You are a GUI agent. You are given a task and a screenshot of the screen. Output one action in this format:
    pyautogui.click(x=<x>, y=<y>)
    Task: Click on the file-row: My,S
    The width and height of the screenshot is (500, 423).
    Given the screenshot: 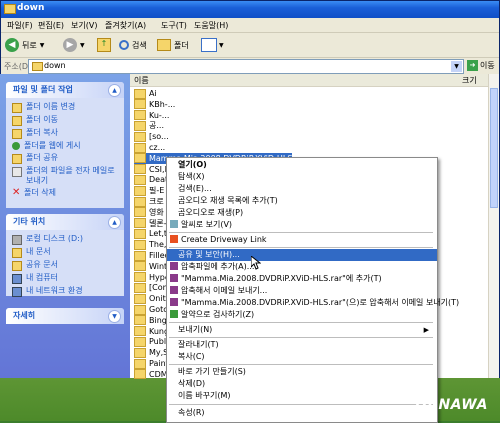 What is the action you would take?
    pyautogui.click(x=151, y=352)
    